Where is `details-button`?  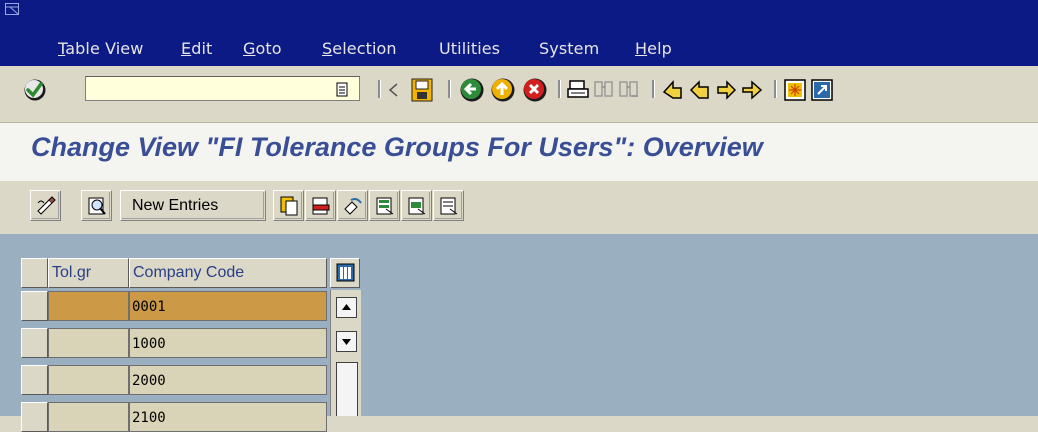 details-button is located at coordinates (96, 205).